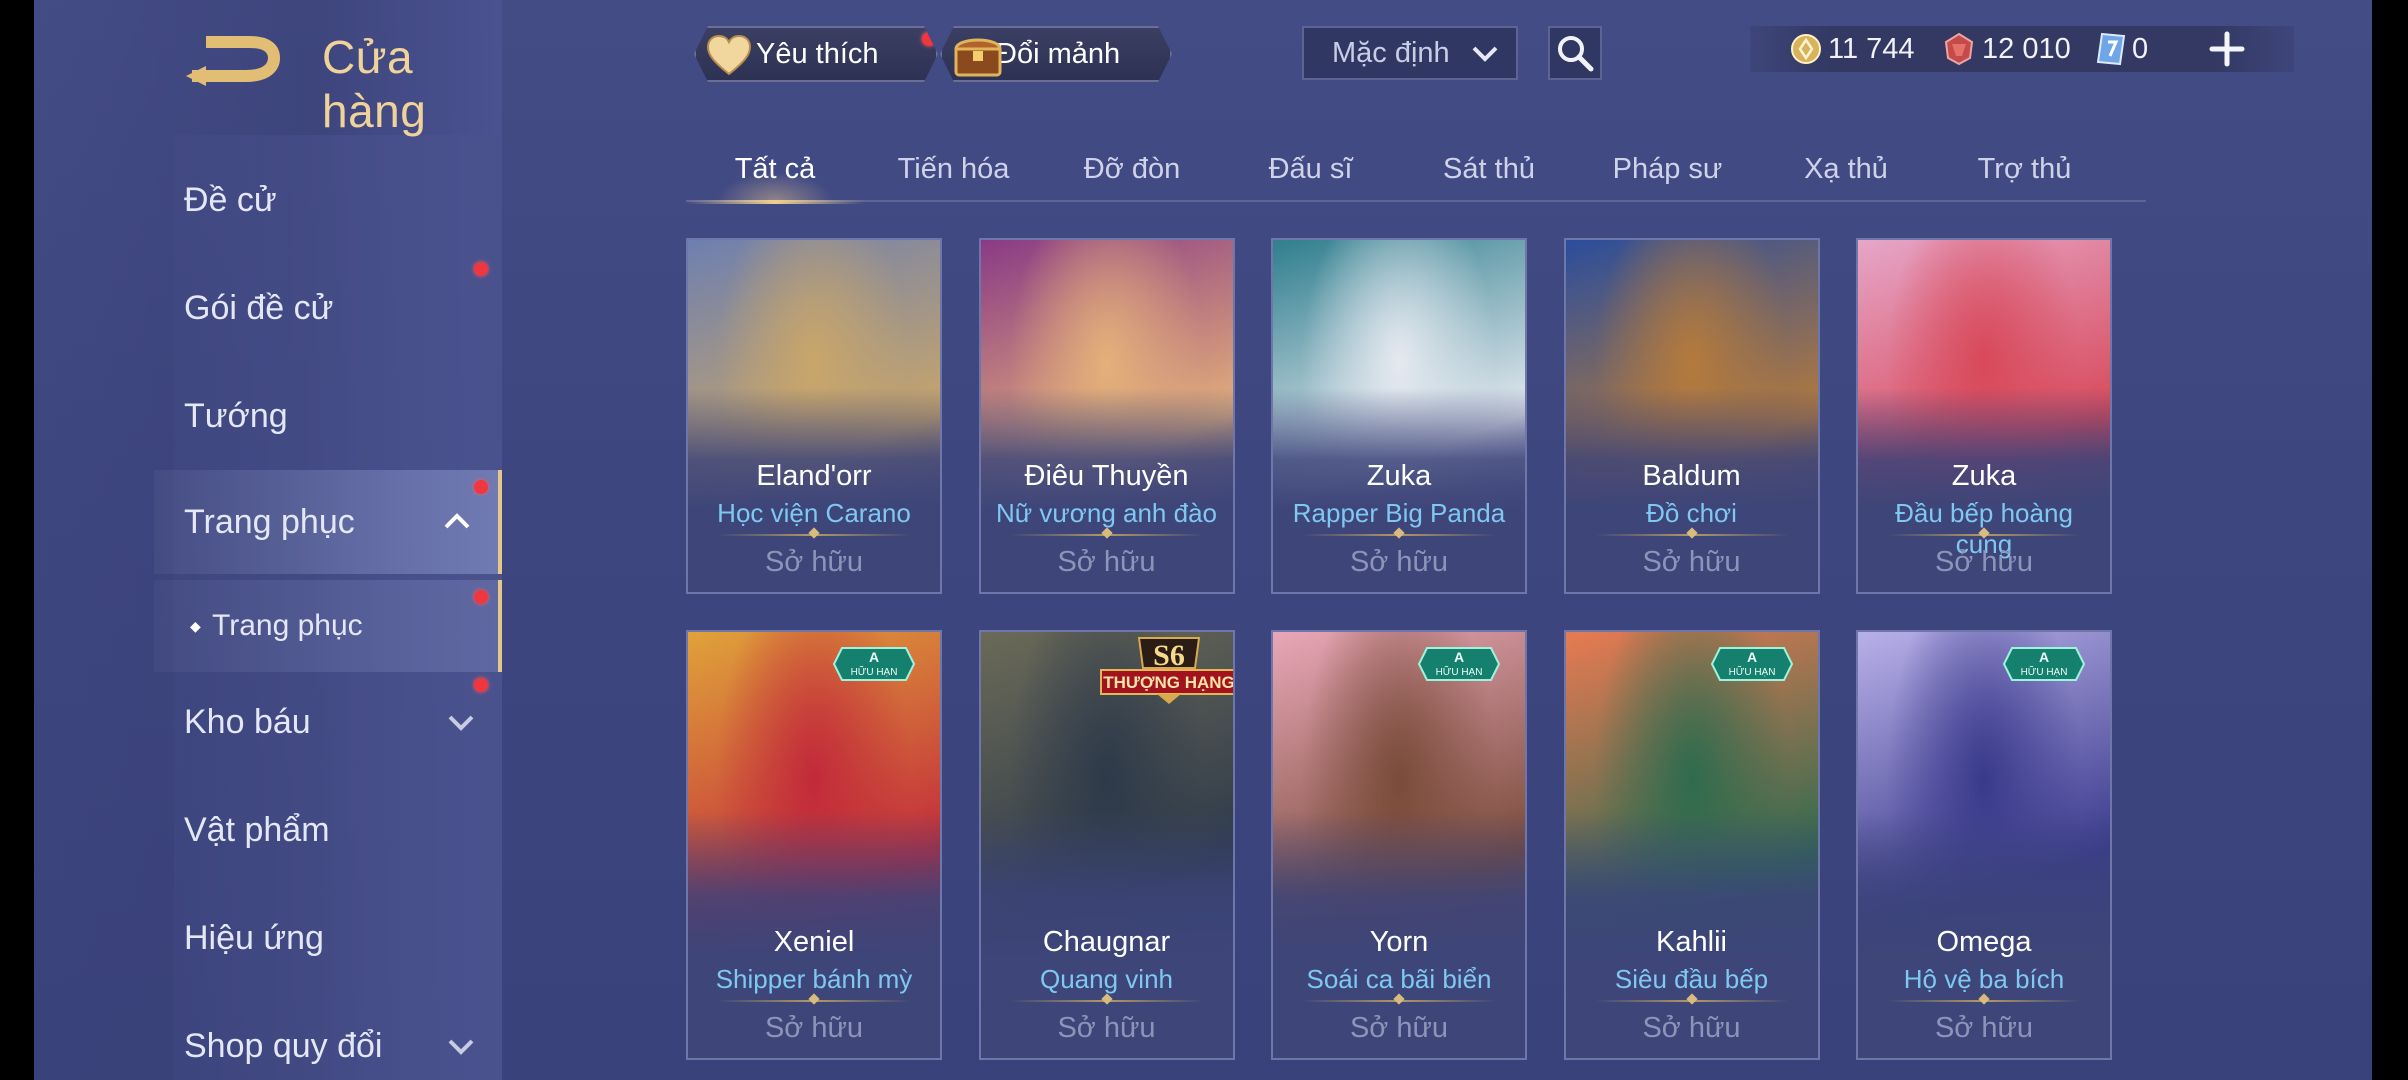 This screenshot has width=2408, height=1080. I want to click on sidebar-item-label: Vật phẩm, so click(257, 829).